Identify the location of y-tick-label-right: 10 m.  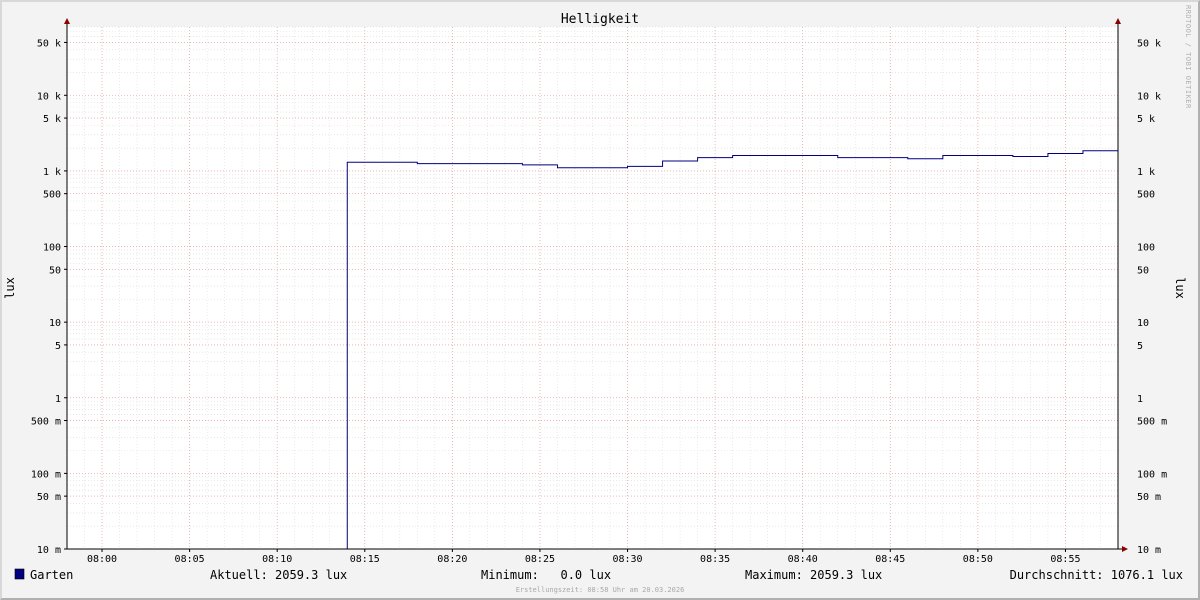
(1149, 550).